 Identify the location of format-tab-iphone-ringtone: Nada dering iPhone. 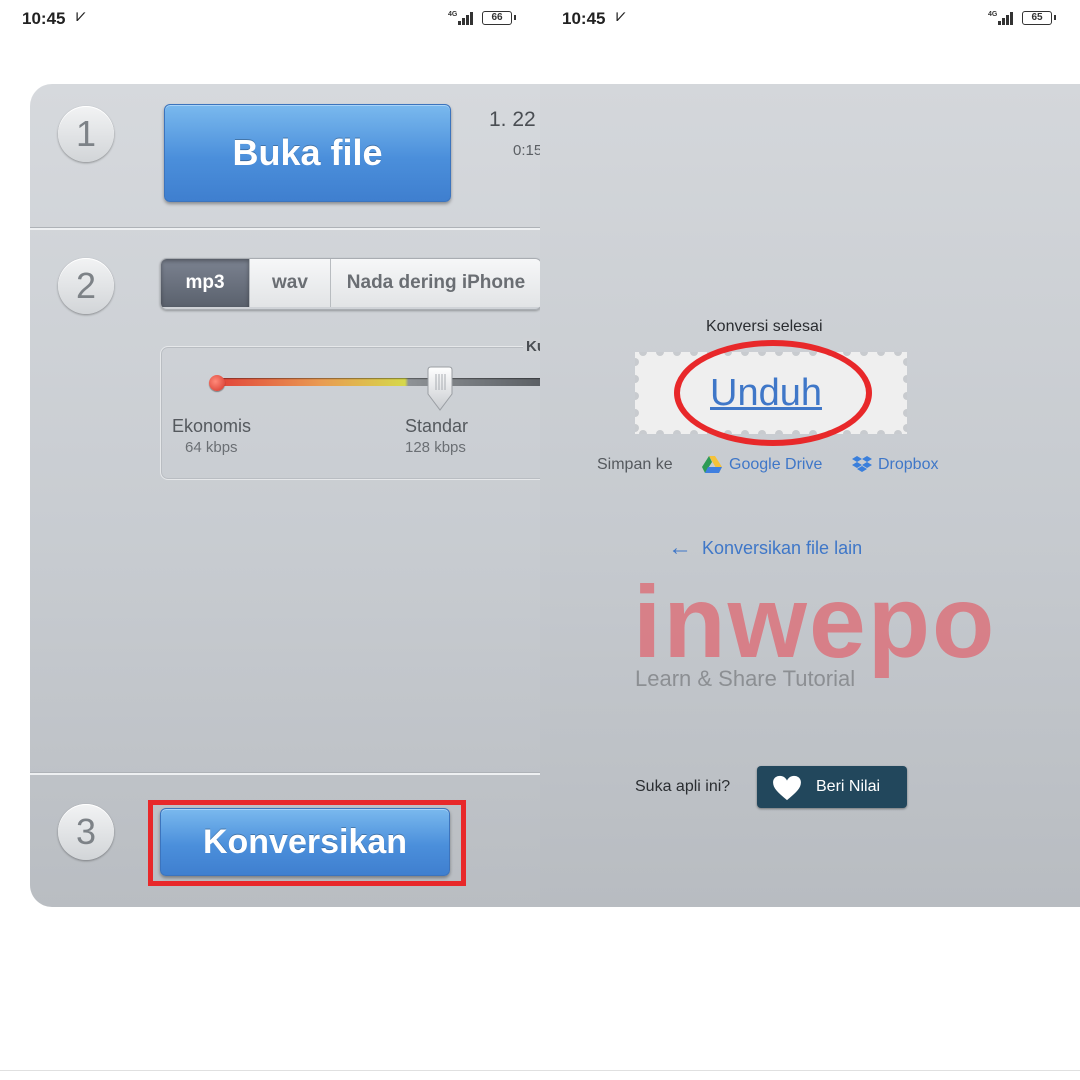
(435, 283).